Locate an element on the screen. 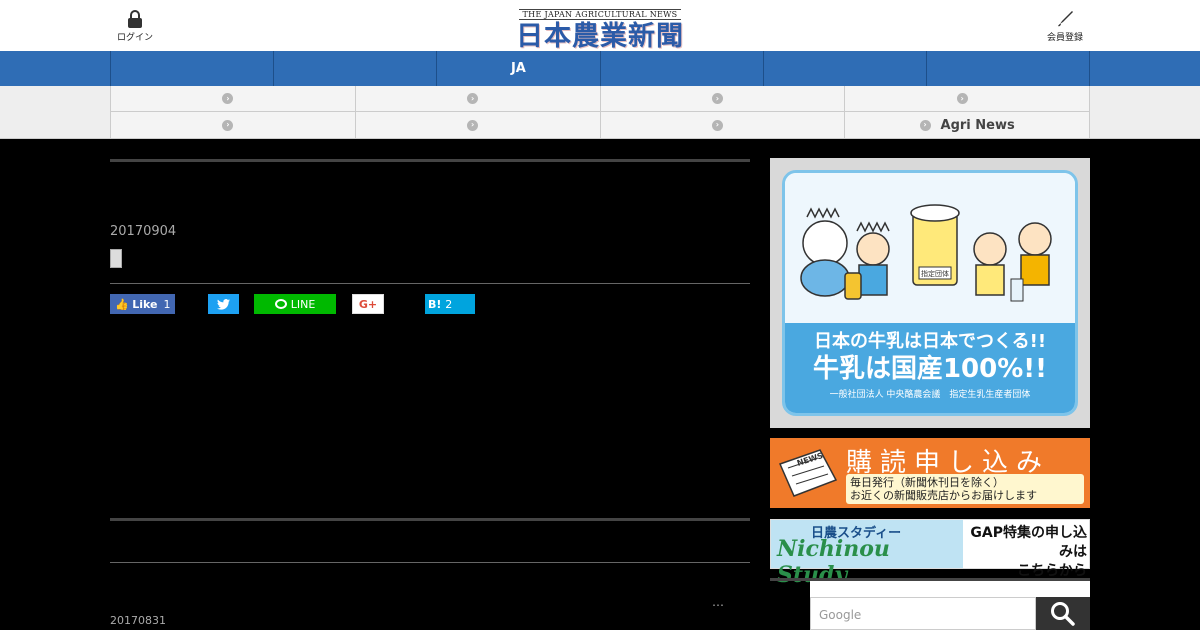 Image resolution: width=1200 pixels, height=630 pixels. like-count: 1 is located at coordinates (167, 304).